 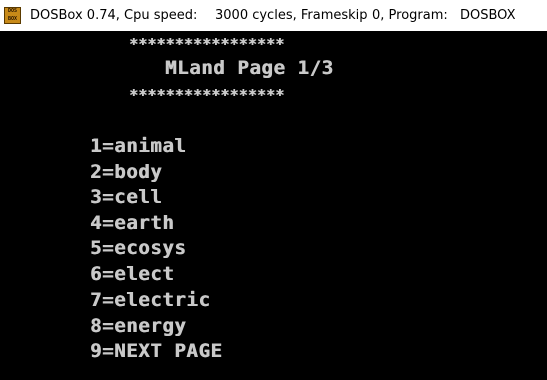 I want to click on title-app: DOSBox 0.74, Cpu speed:, so click(x=114, y=15).